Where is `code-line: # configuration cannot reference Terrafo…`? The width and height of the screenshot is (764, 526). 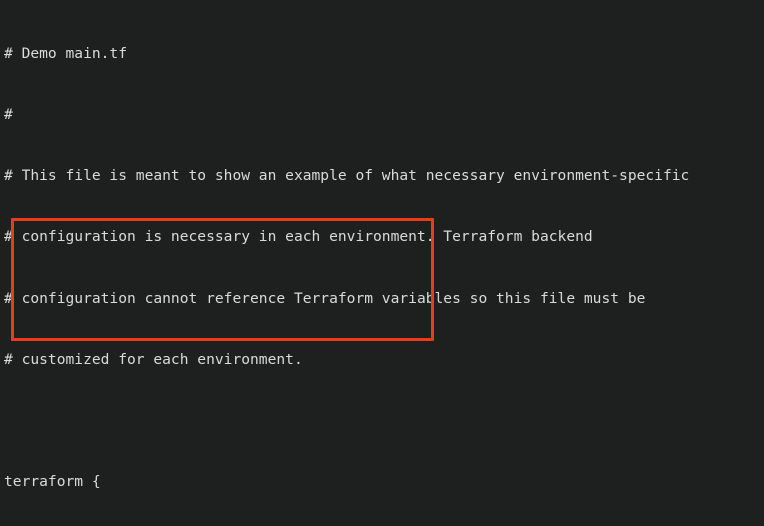
code-line: # configuration cannot reference Terrafo… is located at coordinates (325, 298).